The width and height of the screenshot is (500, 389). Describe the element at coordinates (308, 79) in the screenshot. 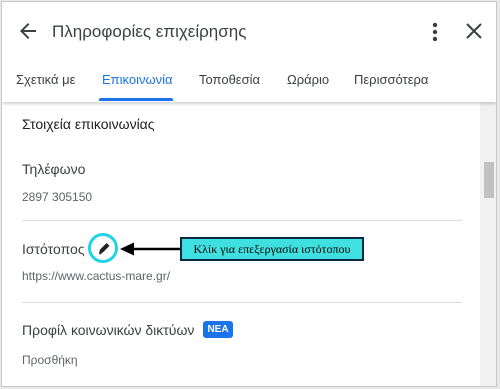

I see `tab-hours: Ωράριο` at that location.